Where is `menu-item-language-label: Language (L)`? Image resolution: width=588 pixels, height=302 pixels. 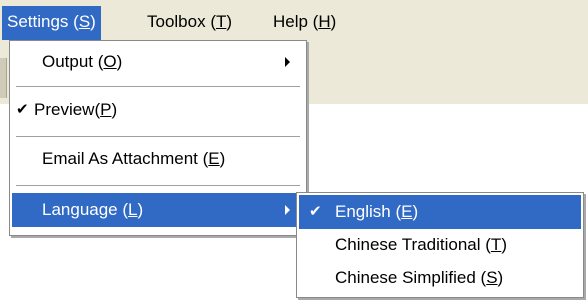 menu-item-language-label: Language (L) is located at coordinates (93, 209).